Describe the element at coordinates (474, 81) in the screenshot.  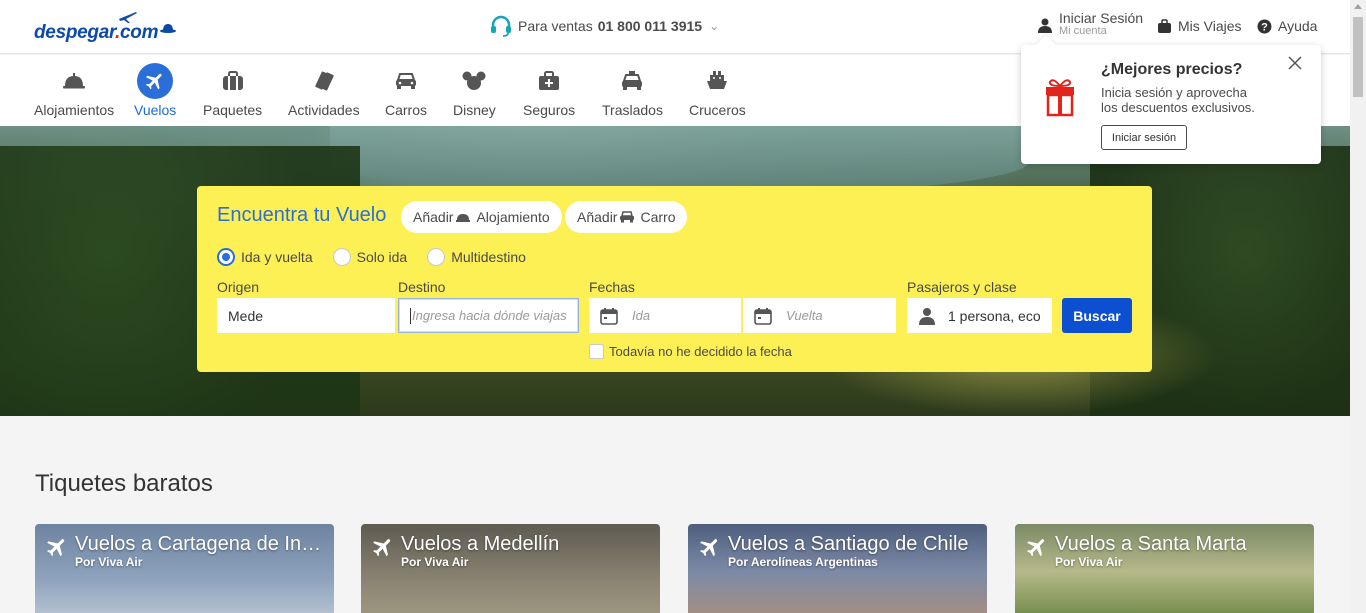
I see `mouse-ears-icon` at that location.